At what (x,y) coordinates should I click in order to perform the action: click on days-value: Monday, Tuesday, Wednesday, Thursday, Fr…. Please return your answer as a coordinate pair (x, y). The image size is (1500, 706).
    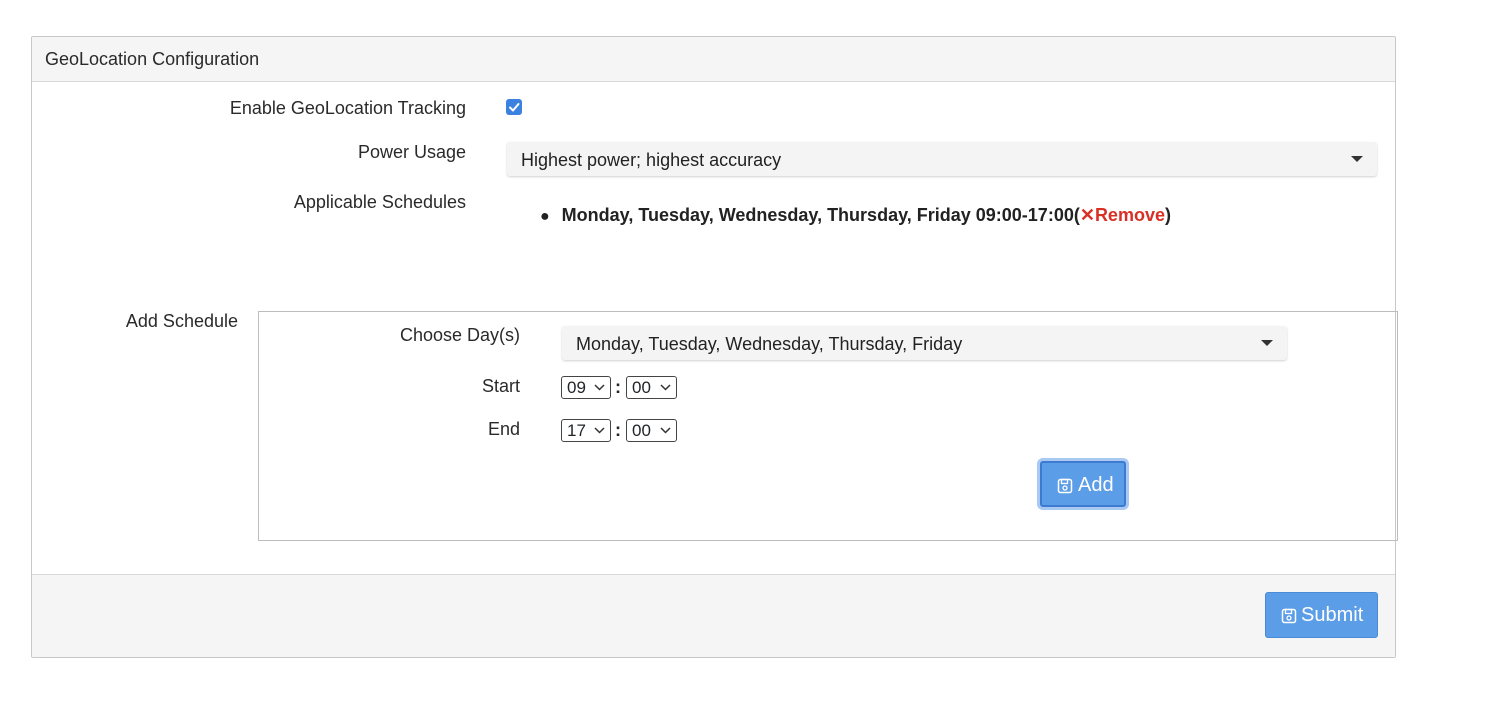
    Looking at the image, I should click on (769, 344).